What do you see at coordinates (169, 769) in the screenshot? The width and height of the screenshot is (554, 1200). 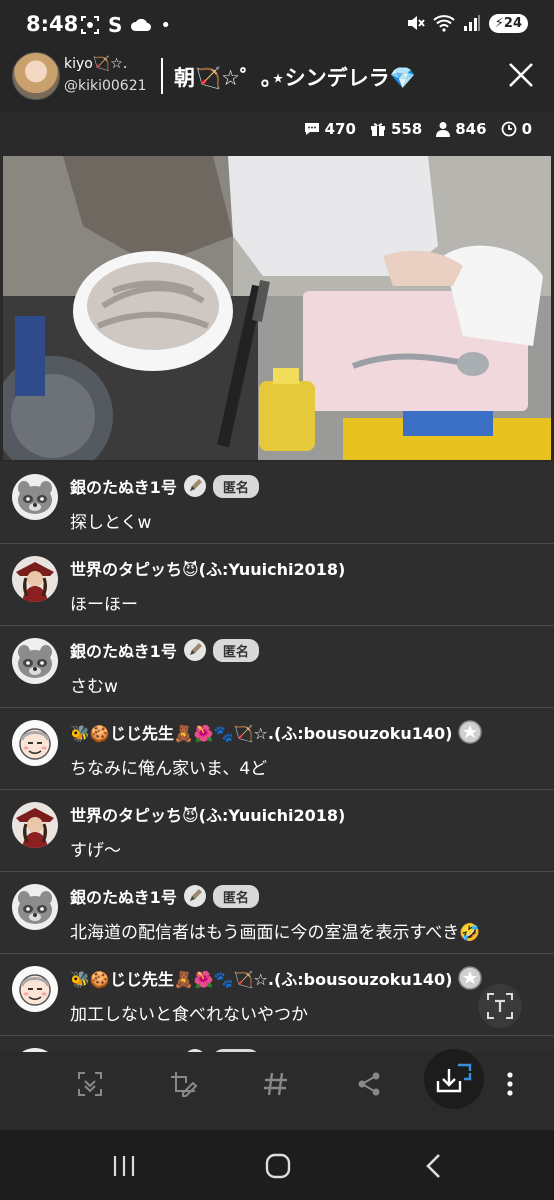 I see `comment-text: ちなみに俺ん家いま、4ど` at bounding box center [169, 769].